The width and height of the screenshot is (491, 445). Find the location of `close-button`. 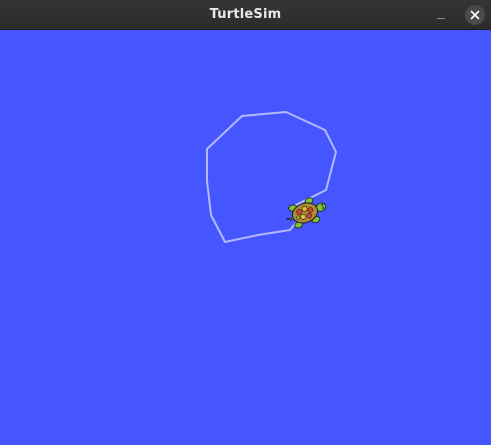

close-button is located at coordinates (475, 15).